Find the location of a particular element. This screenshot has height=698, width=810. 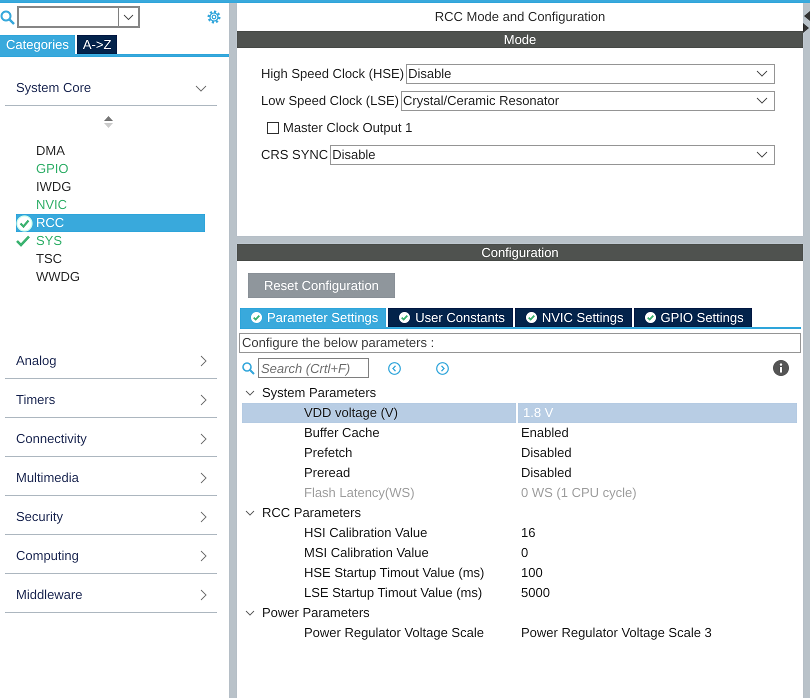

parameter-name: LSE Startup Timout Value (ms) is located at coordinates (393, 592).